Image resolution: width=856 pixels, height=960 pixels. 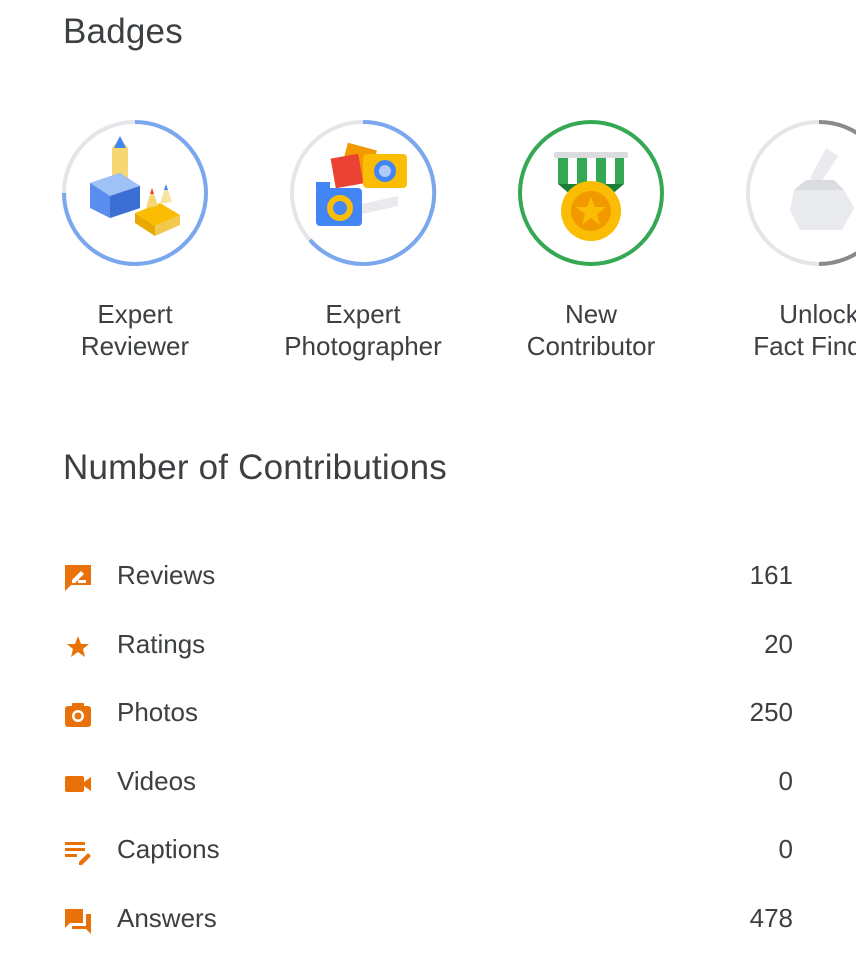 What do you see at coordinates (157, 712) in the screenshot?
I see `contribution-label: Photos` at bounding box center [157, 712].